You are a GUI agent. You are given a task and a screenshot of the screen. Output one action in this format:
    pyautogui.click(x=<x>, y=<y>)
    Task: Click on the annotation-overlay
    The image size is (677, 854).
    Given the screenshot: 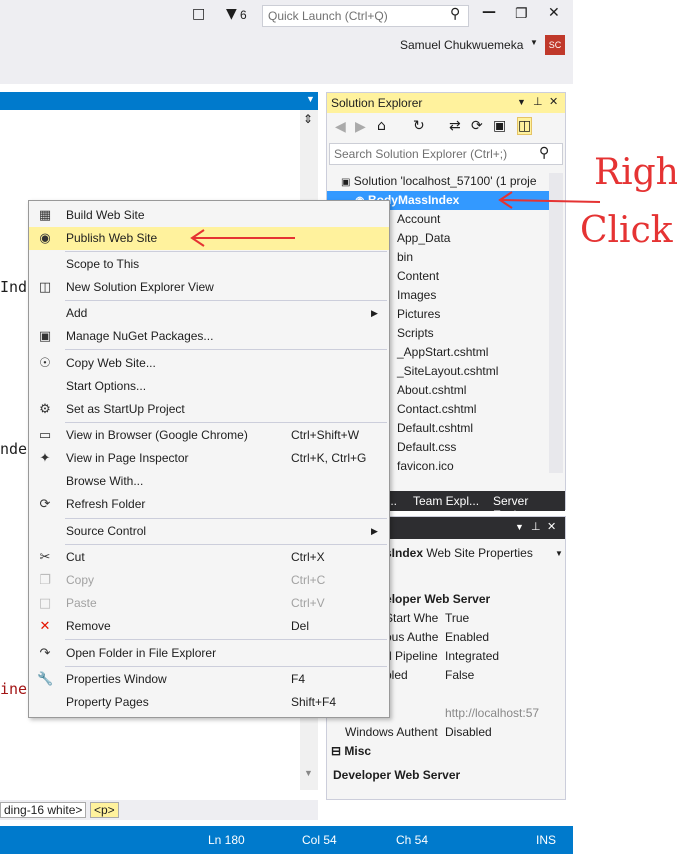 What is the action you would take?
    pyautogui.click(x=395, y=219)
    